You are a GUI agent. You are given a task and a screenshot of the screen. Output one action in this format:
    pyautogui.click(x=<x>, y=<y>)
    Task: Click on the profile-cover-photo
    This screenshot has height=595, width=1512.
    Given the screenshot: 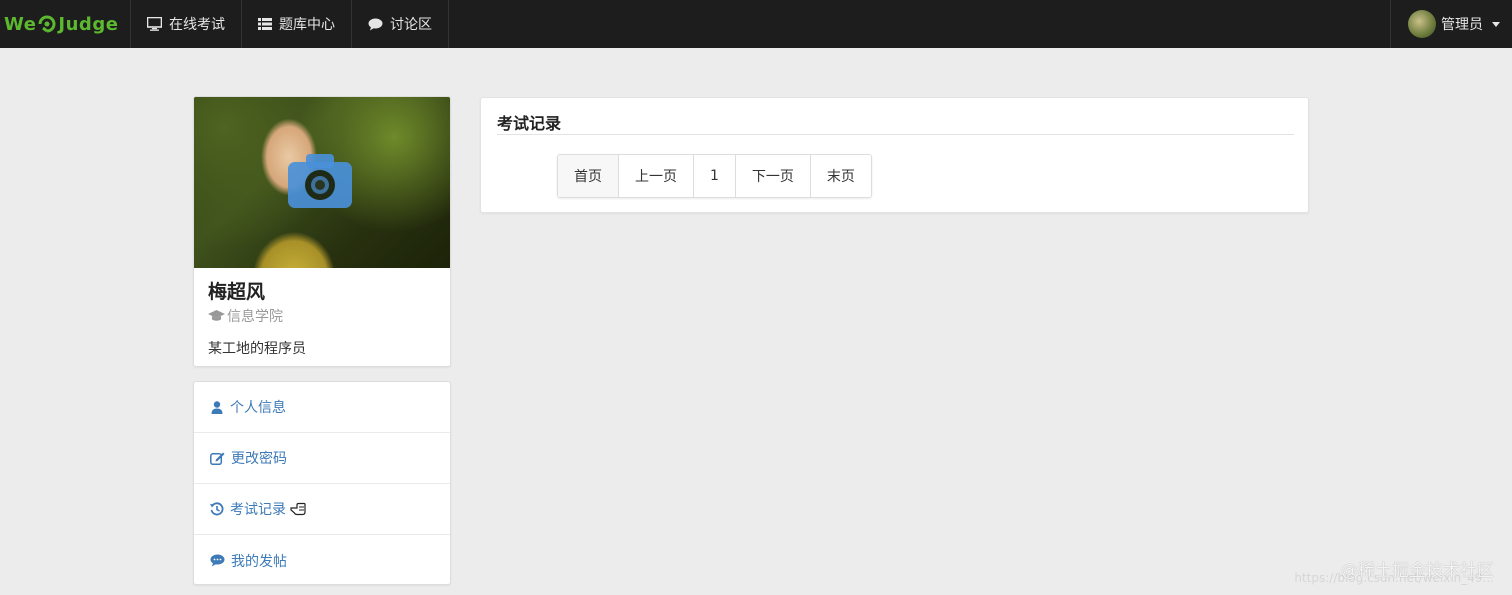 What is the action you would take?
    pyautogui.click(x=322, y=182)
    